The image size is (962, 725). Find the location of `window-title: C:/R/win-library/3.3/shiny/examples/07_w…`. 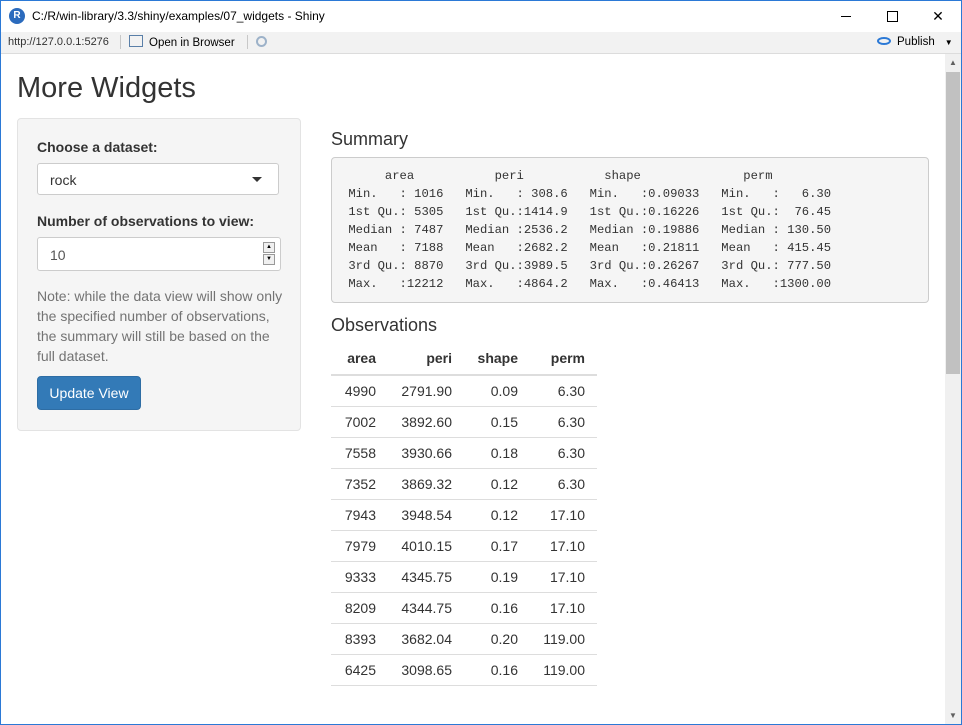

window-title: C:/R/win-library/3.3/shiny/examples/07_w… is located at coordinates (178, 16).